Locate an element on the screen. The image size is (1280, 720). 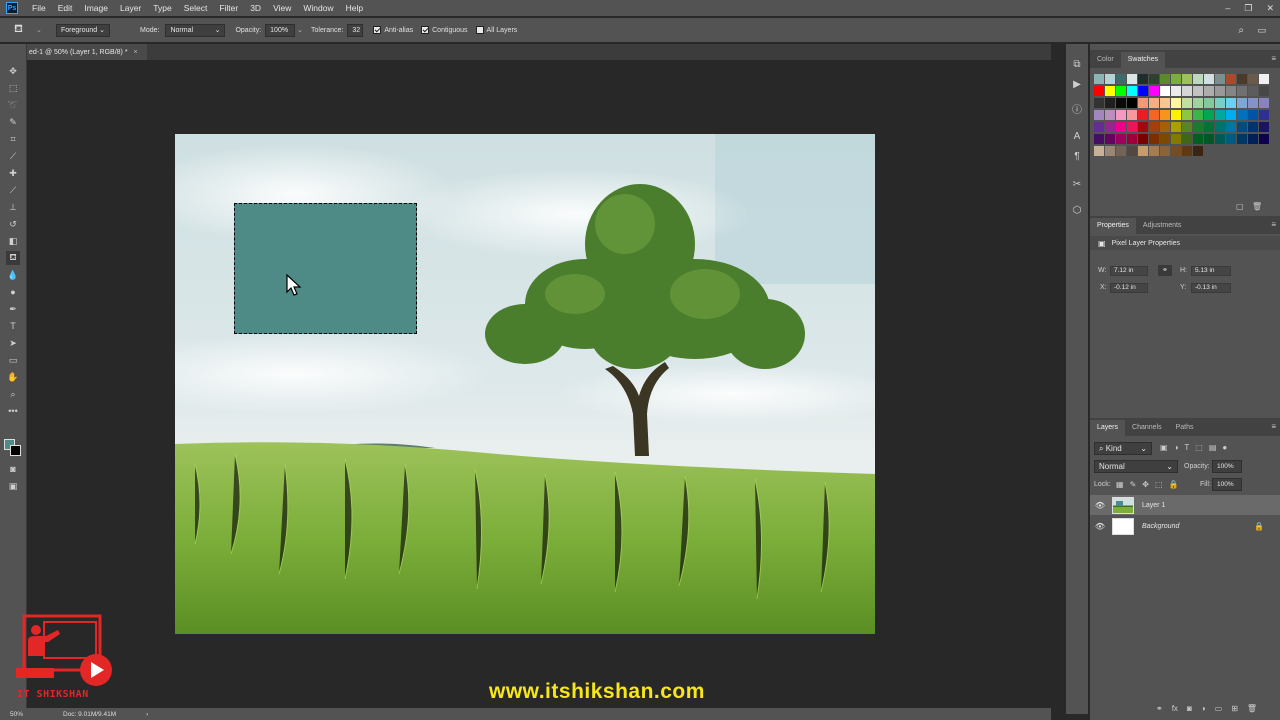
tab-adjustments: Adjustments is located at coordinates (1162, 226).